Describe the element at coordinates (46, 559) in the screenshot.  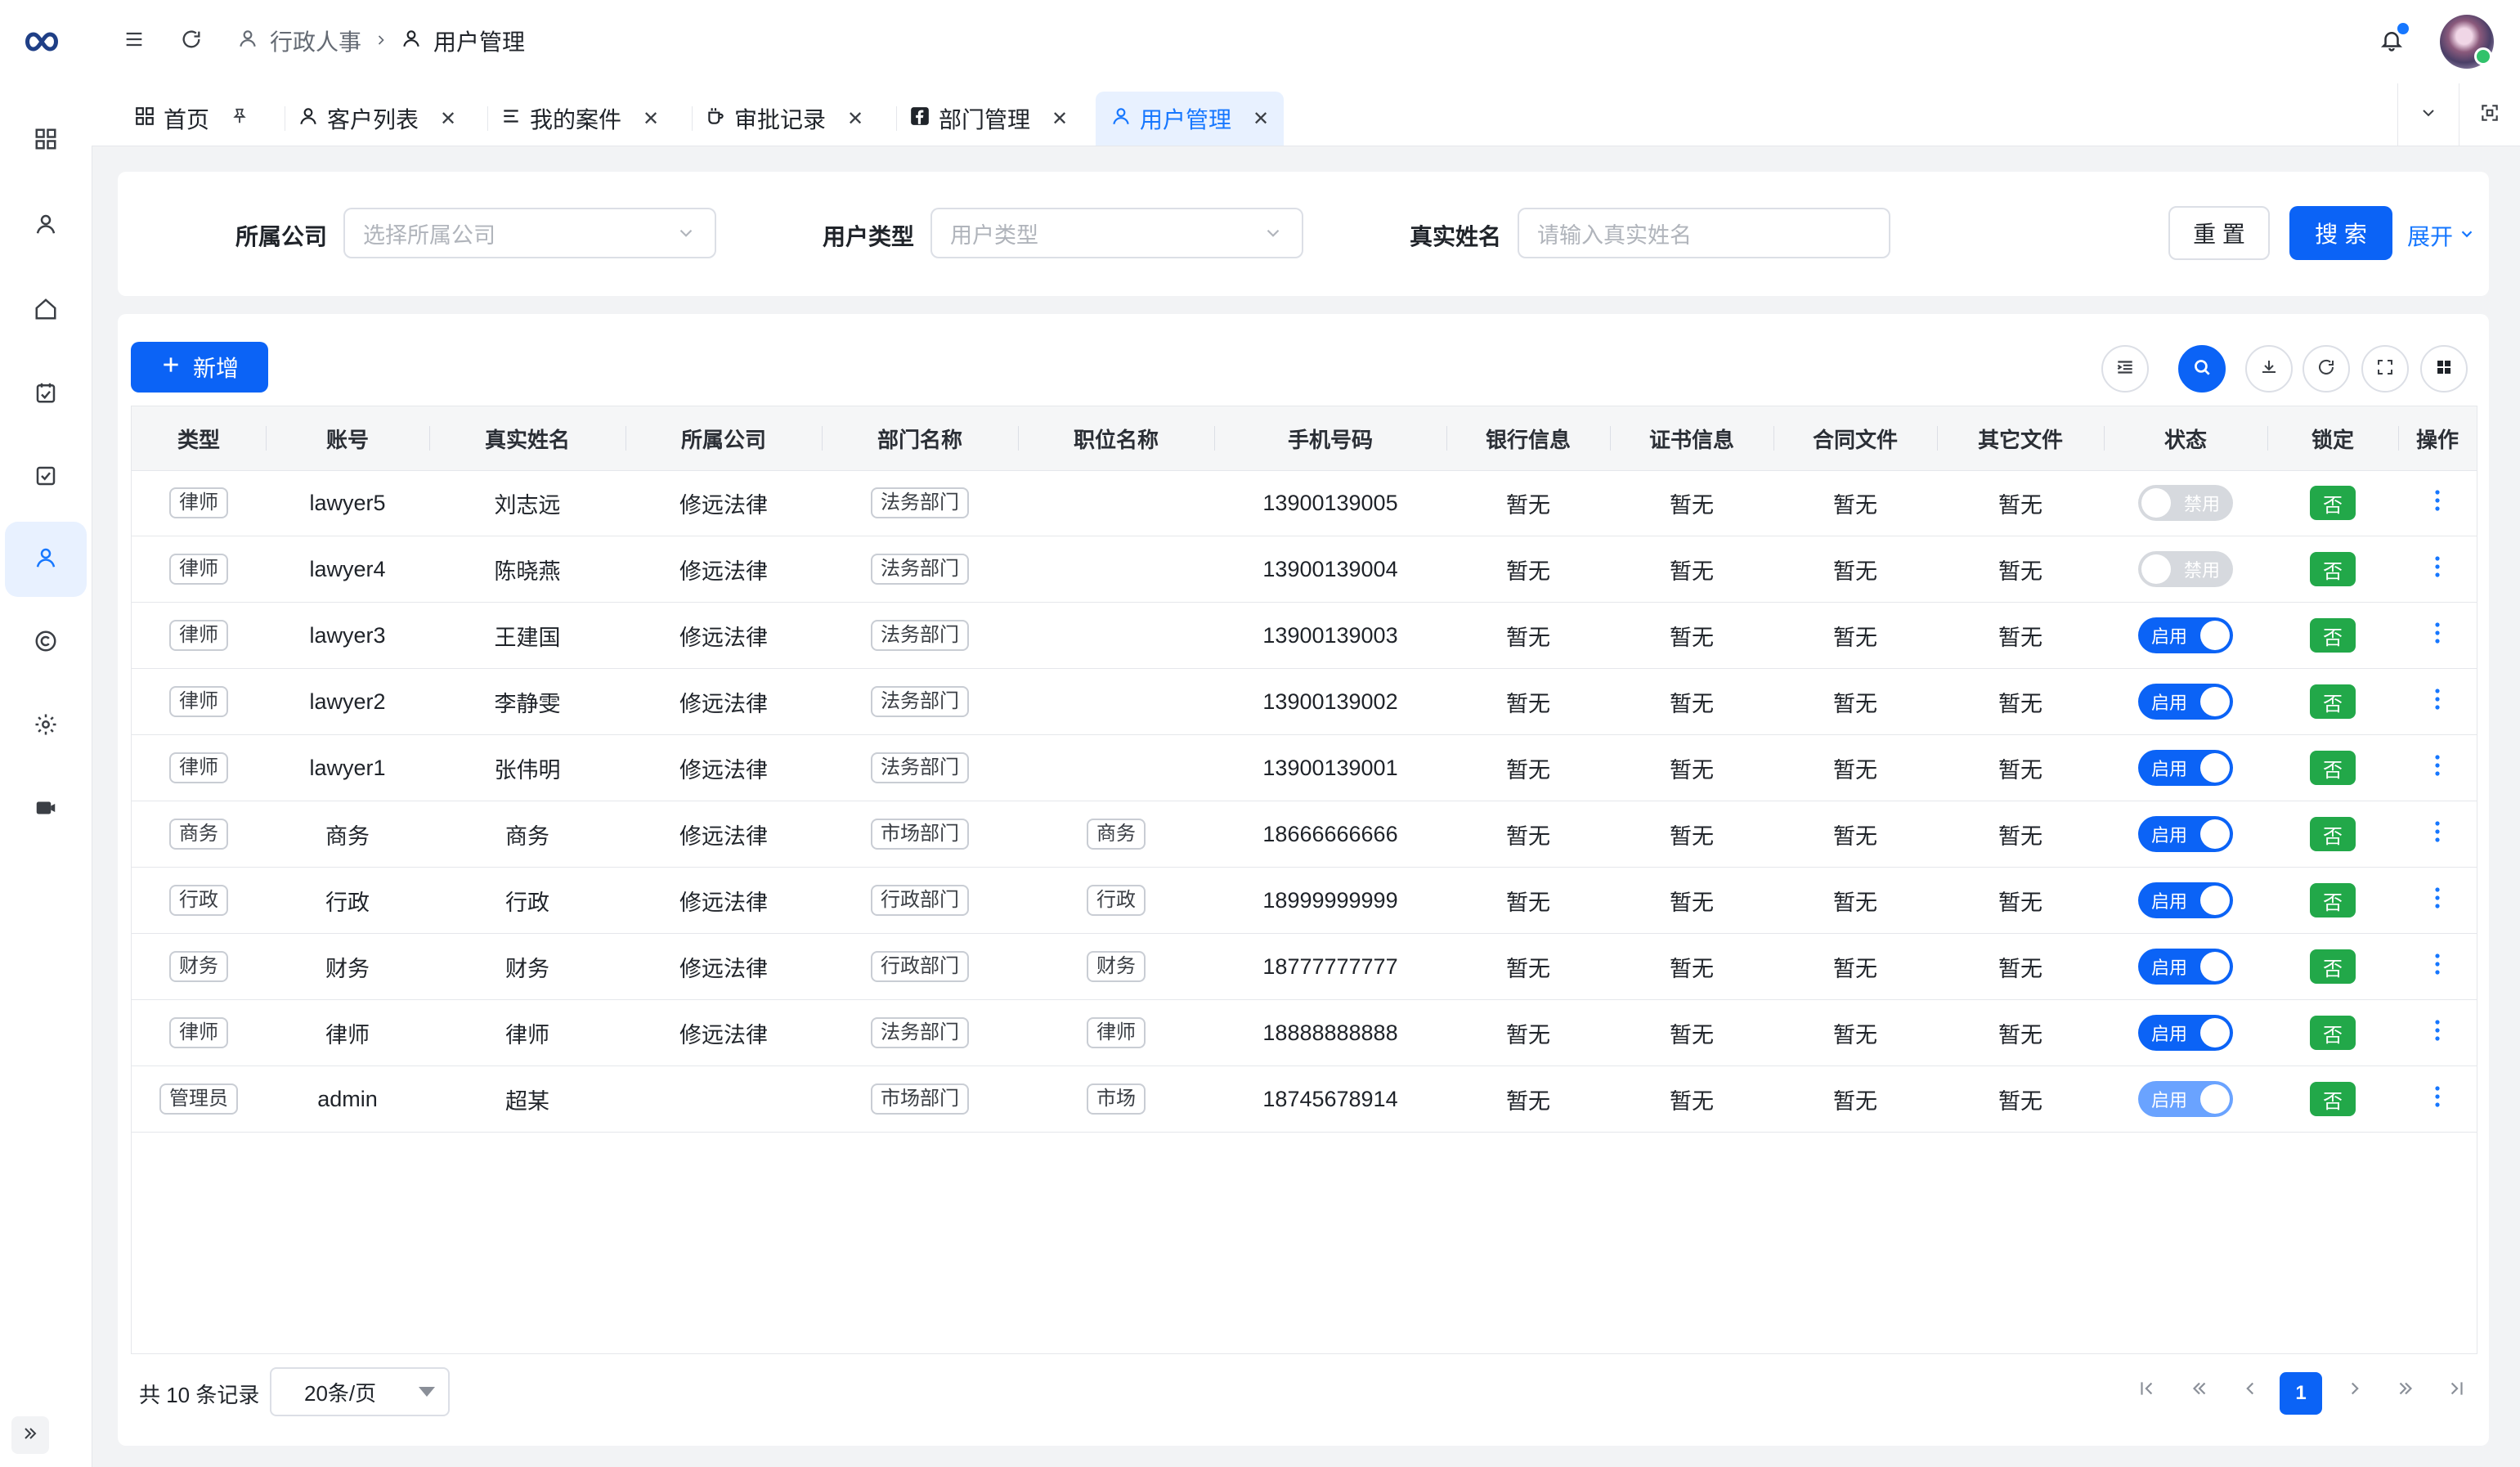
I see `sidebar-item-users` at that location.